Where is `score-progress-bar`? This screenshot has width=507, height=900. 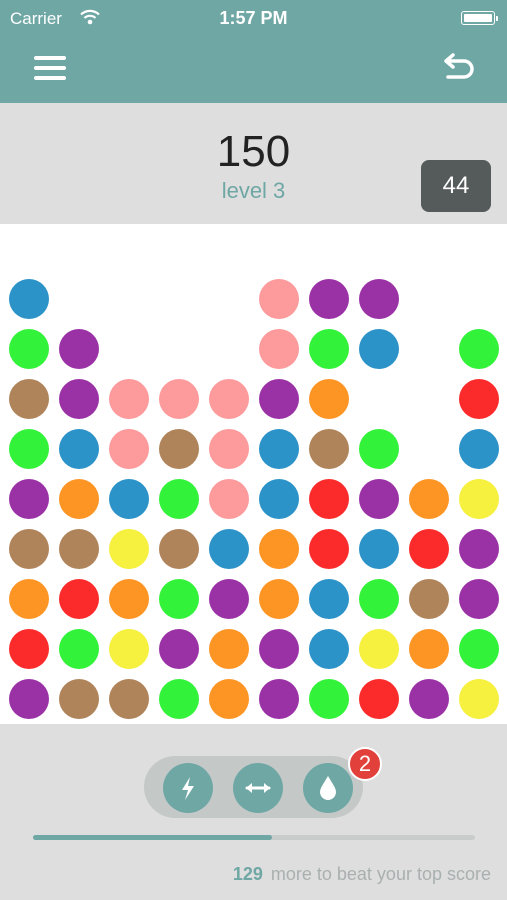 score-progress-bar is located at coordinates (254, 837).